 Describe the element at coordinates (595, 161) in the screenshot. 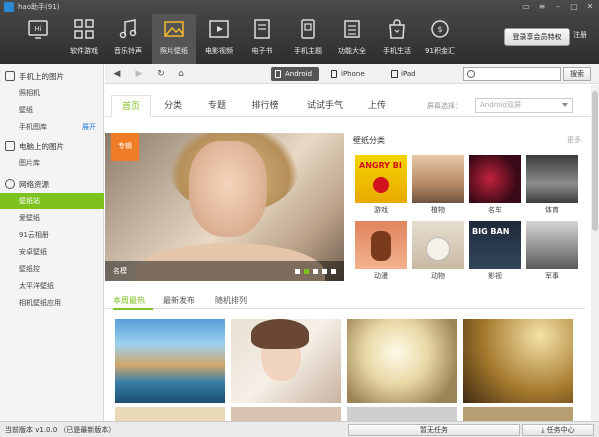

I see `scrollbar-thumb` at that location.